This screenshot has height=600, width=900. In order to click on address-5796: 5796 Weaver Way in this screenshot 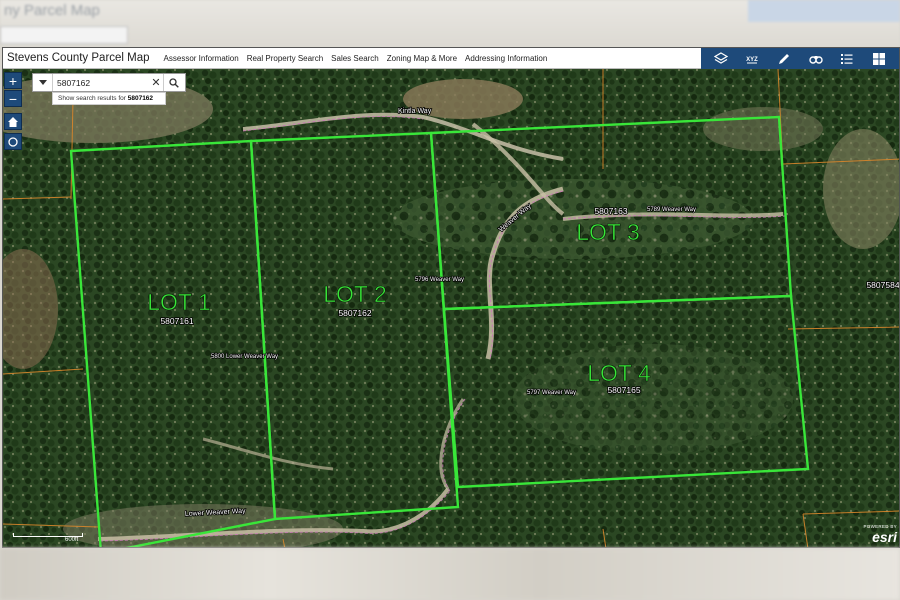, I will do `click(439, 280)`.